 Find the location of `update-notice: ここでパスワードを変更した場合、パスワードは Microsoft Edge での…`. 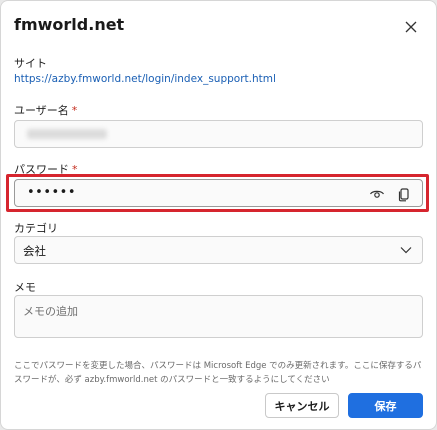

update-notice: ここでパスワードを変更した場合、パスワードは Microsoft Edge での… is located at coordinates (218, 373).